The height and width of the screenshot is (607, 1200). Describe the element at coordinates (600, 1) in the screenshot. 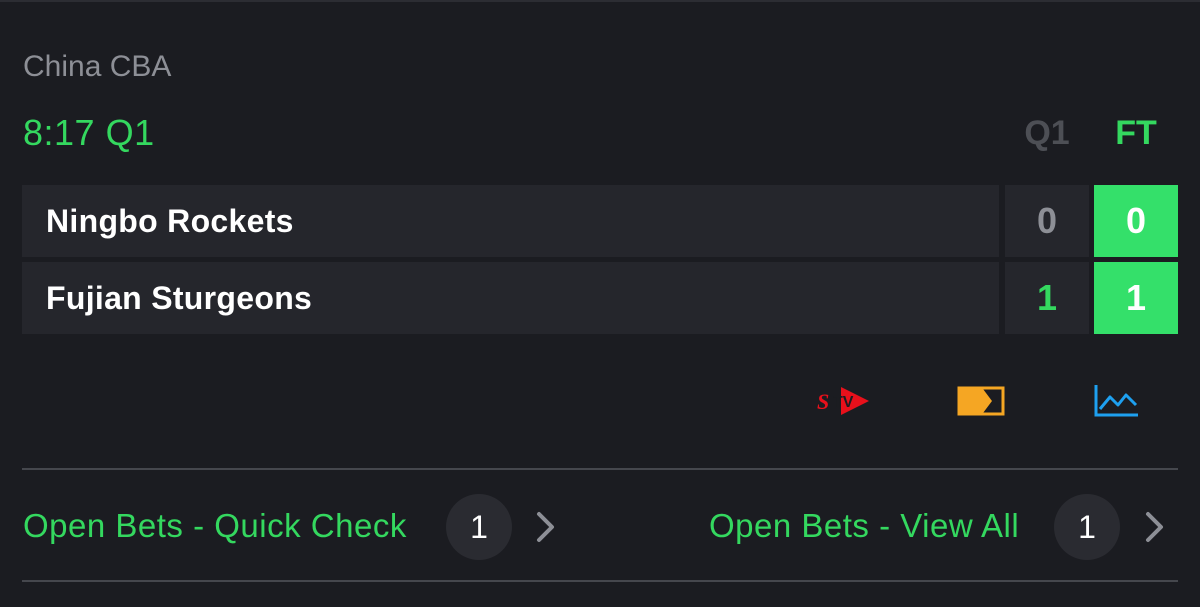

I see `top-divider` at that location.